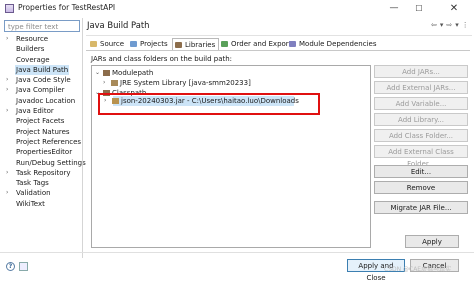  Describe the element at coordinates (419, 8) in the screenshot. I see `maximize-button: ☐` at that location.